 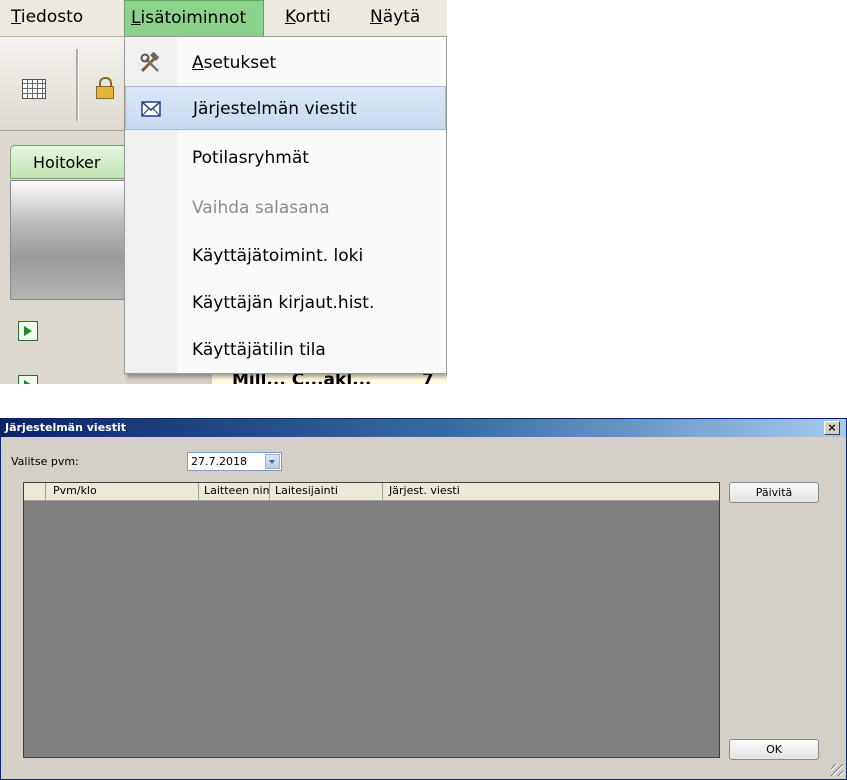 I want to click on close-icon: ×, so click(x=832, y=428).